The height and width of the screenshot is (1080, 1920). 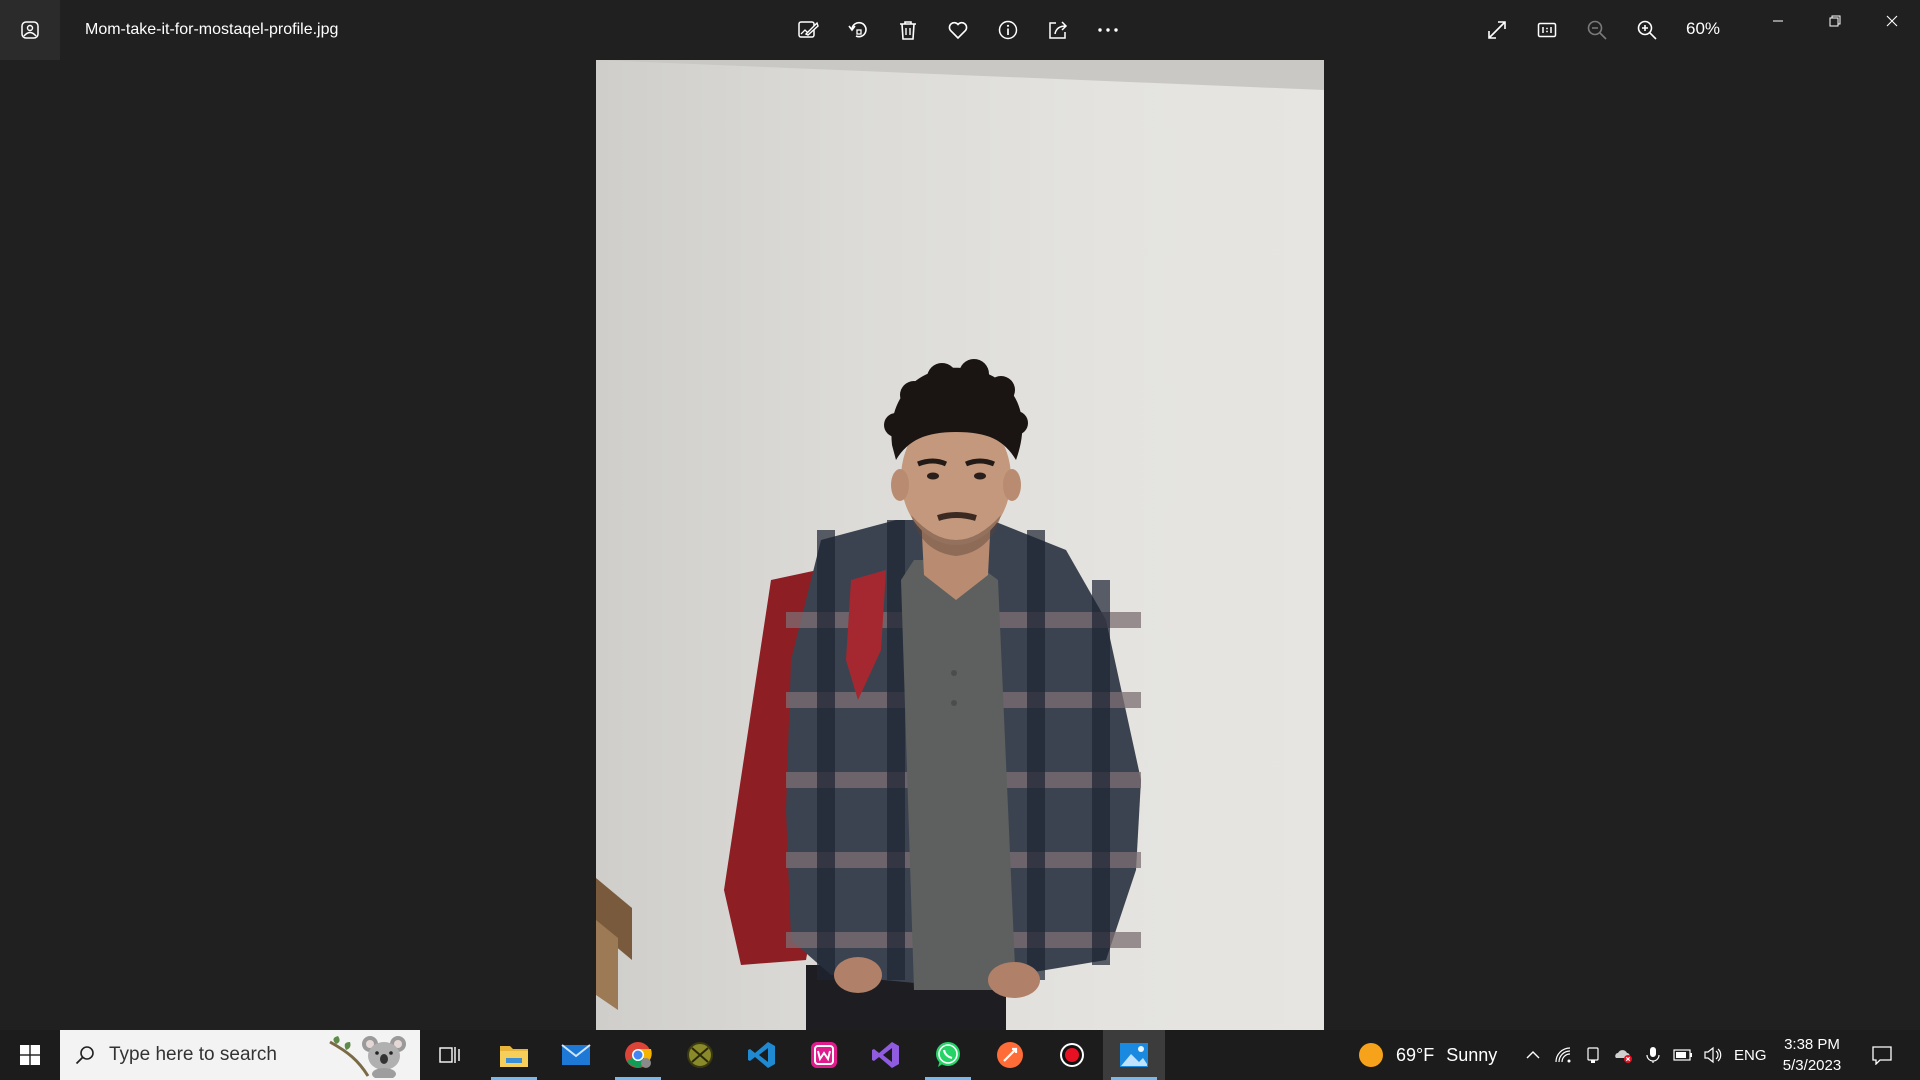 I want to click on wifi-icon, so click(x=1563, y=1055).